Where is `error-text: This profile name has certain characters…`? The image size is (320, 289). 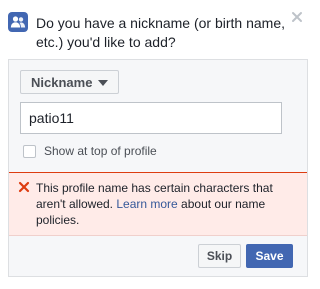 error-text: This profile name has certain characters… is located at coordinates (167, 204).